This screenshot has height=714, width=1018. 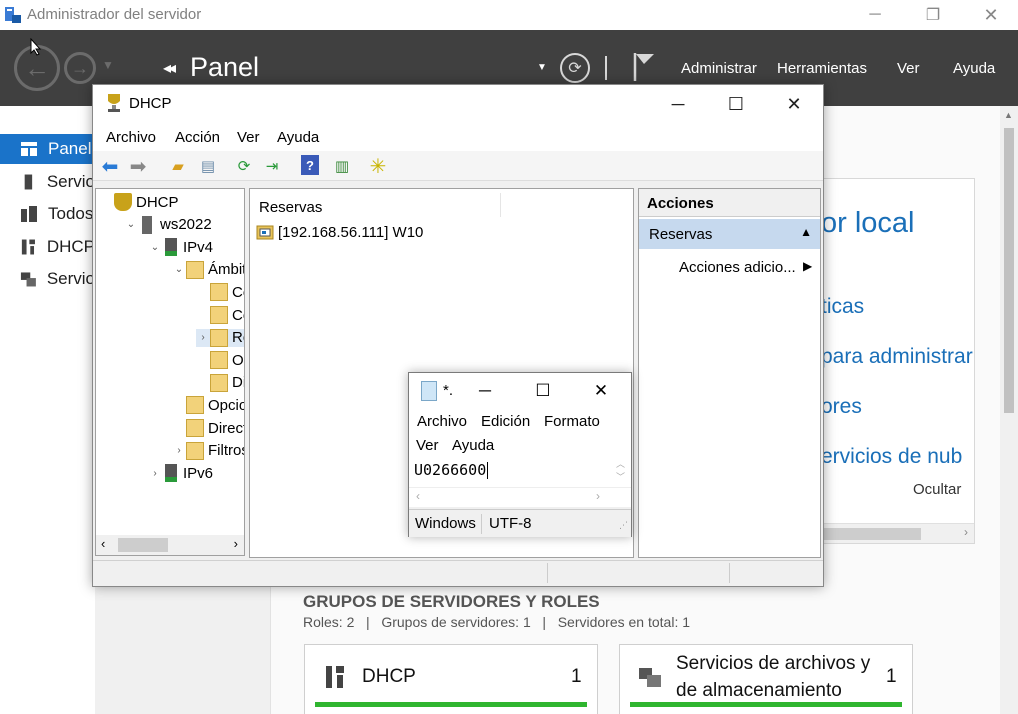 What do you see at coordinates (543, 391) in the screenshot?
I see `notepad-maximize-button: ☐` at bounding box center [543, 391].